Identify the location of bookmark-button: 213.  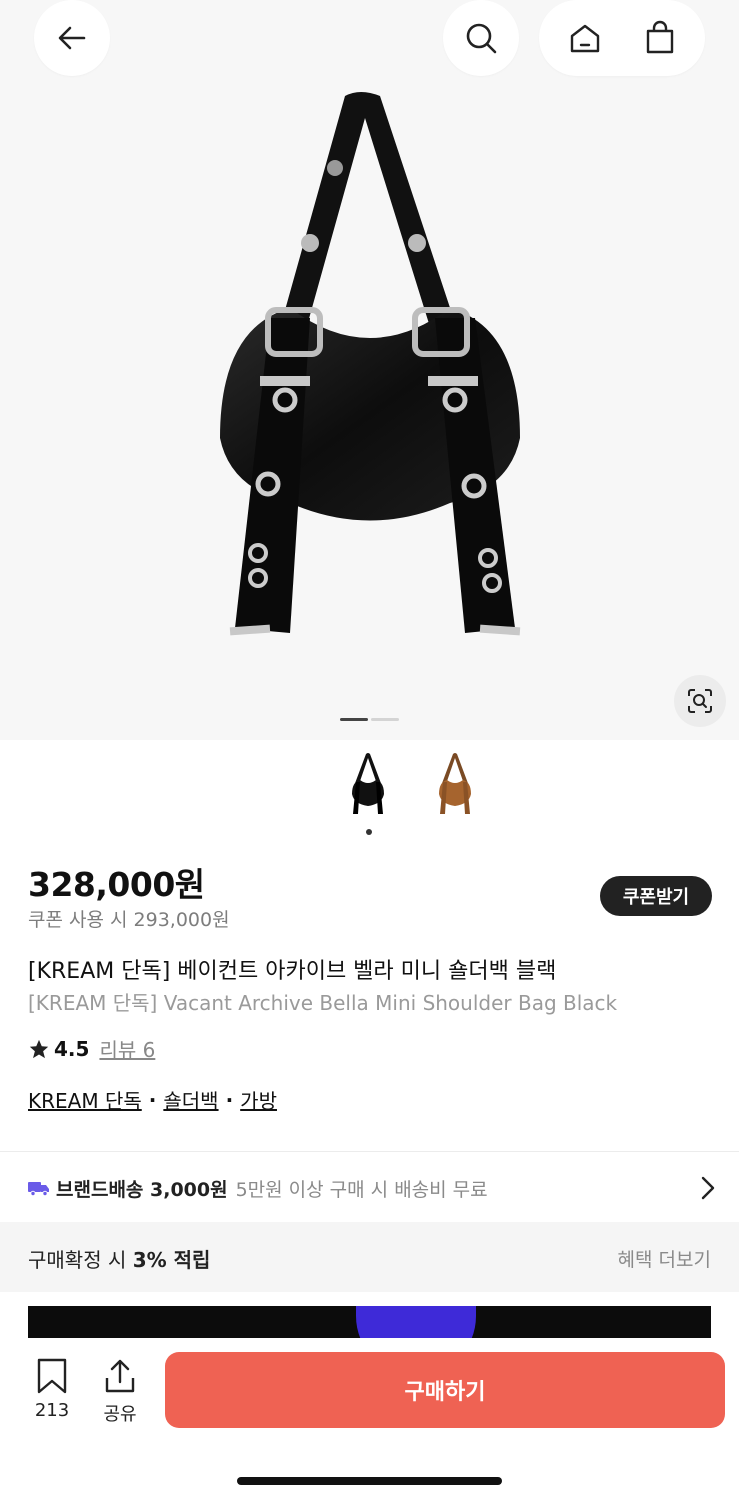
(52, 1389).